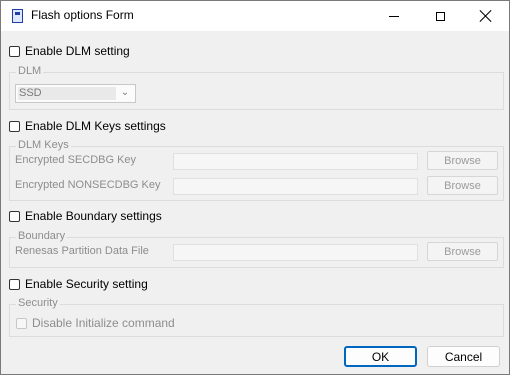 The image size is (510, 375). I want to click on dlm-group-title: DLM, so click(30, 71).